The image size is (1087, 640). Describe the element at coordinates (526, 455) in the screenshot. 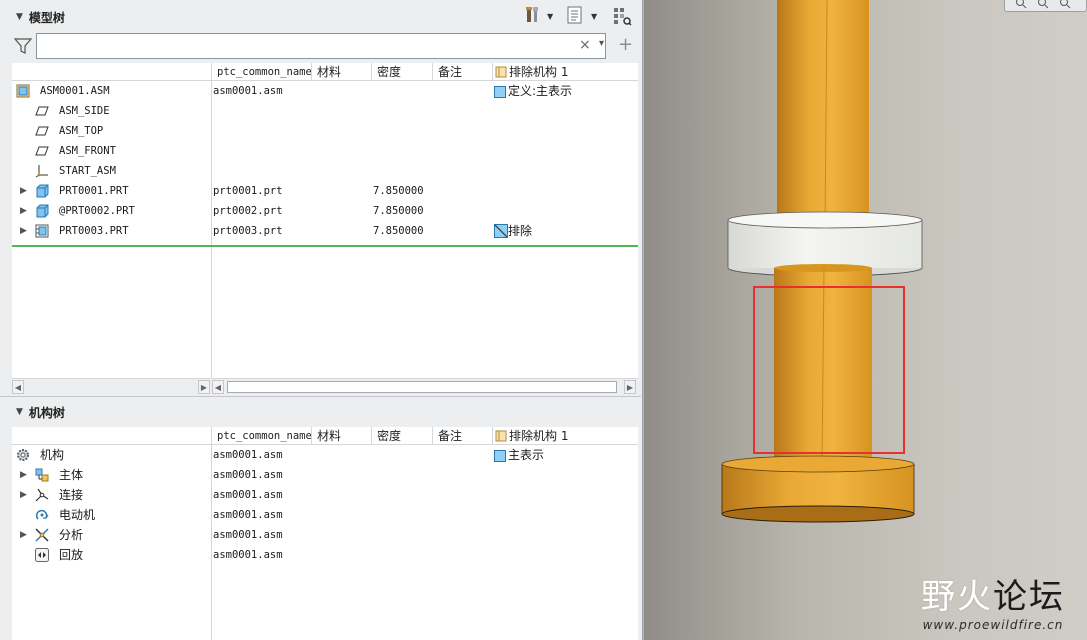

I see `row-exclude-status: 主表示` at that location.